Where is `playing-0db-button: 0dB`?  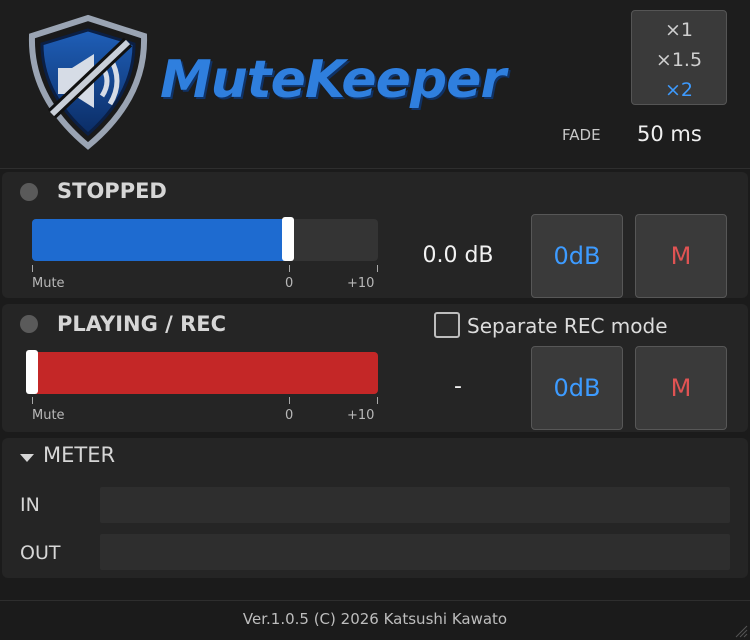 playing-0db-button: 0dB is located at coordinates (577, 388).